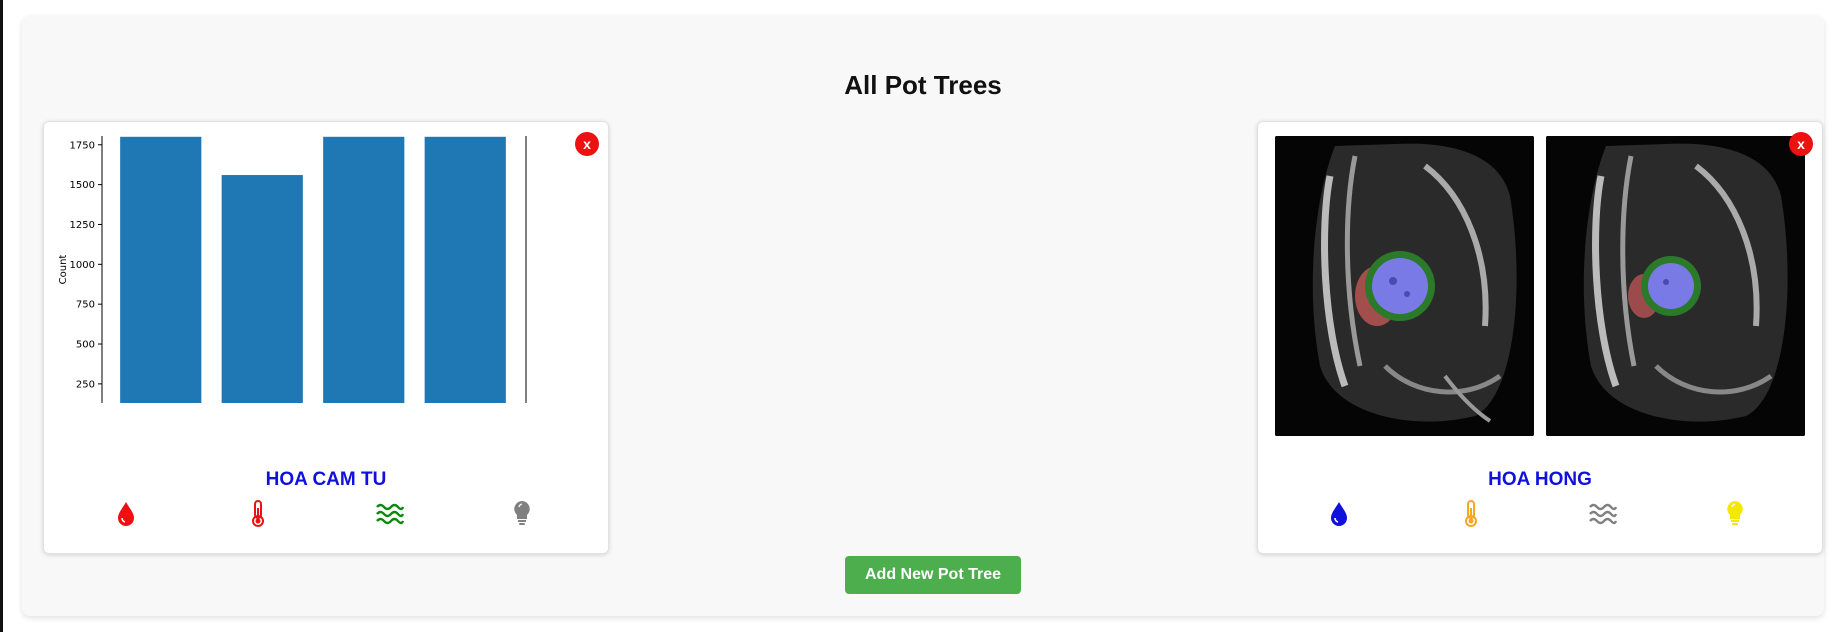 This screenshot has width=1844, height=632. Describe the element at coordinates (85, 345) in the screenshot. I see `y-tick-label: 500` at that location.